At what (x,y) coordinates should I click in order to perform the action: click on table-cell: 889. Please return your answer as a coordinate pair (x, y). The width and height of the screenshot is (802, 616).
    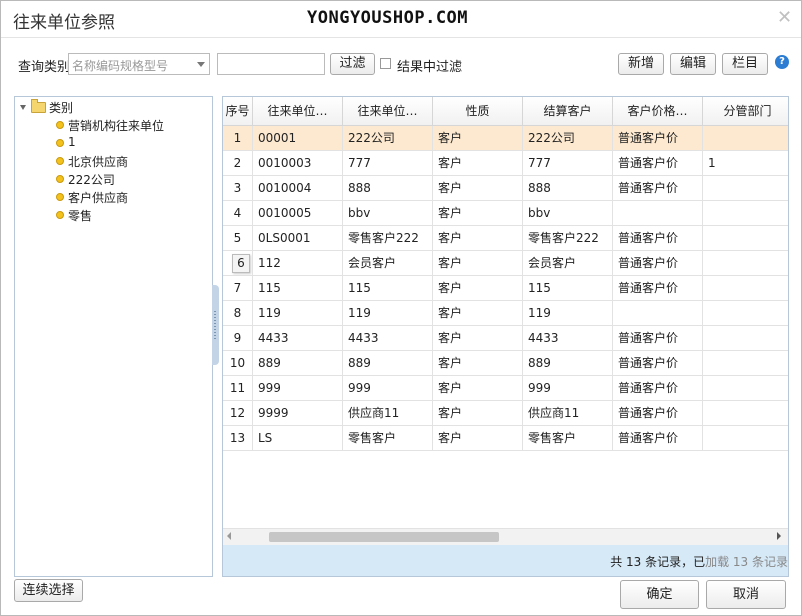
    Looking at the image, I should click on (388, 363).